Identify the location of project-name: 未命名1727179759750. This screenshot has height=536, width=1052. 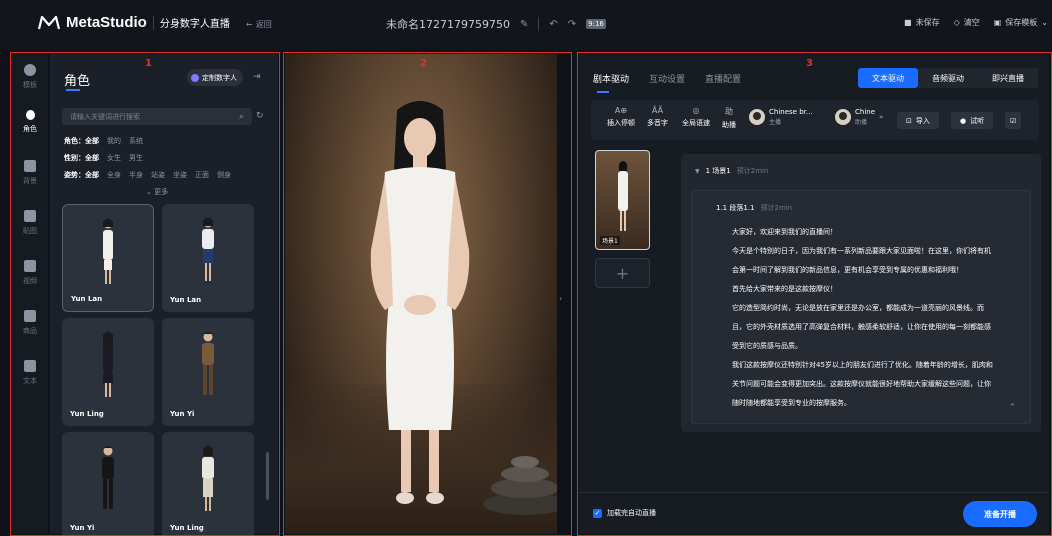
(448, 24).